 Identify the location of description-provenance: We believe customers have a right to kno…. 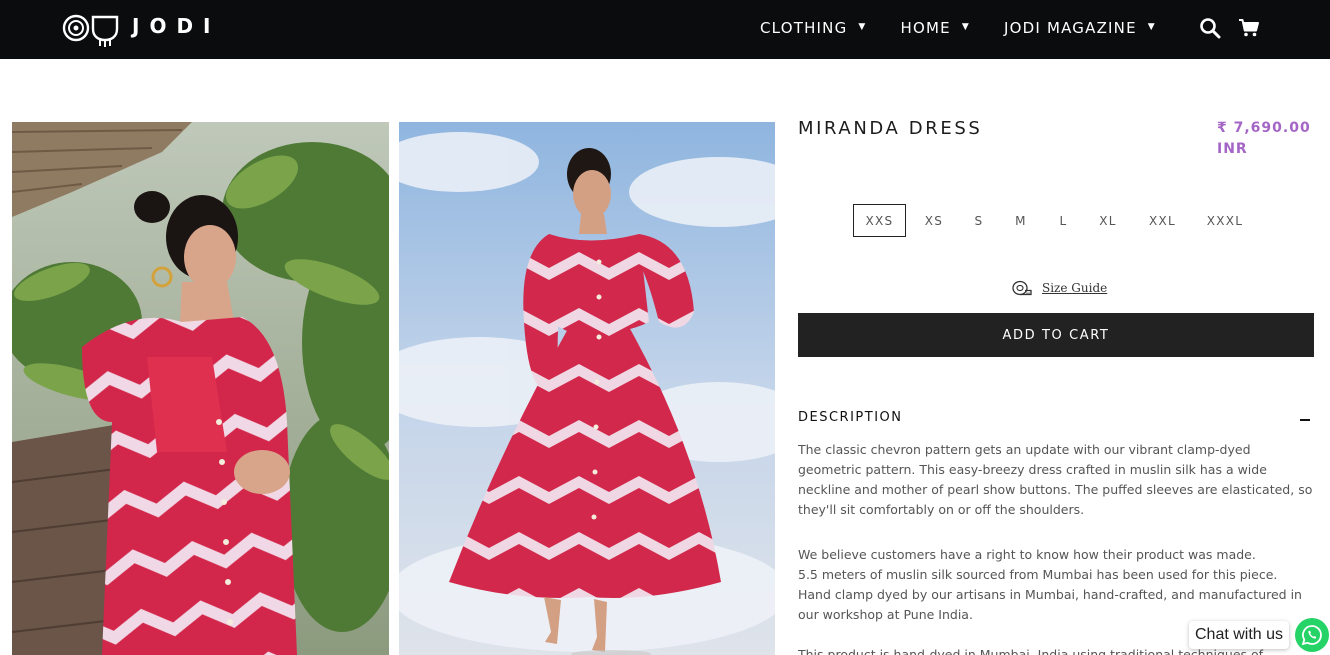
(1056, 585).